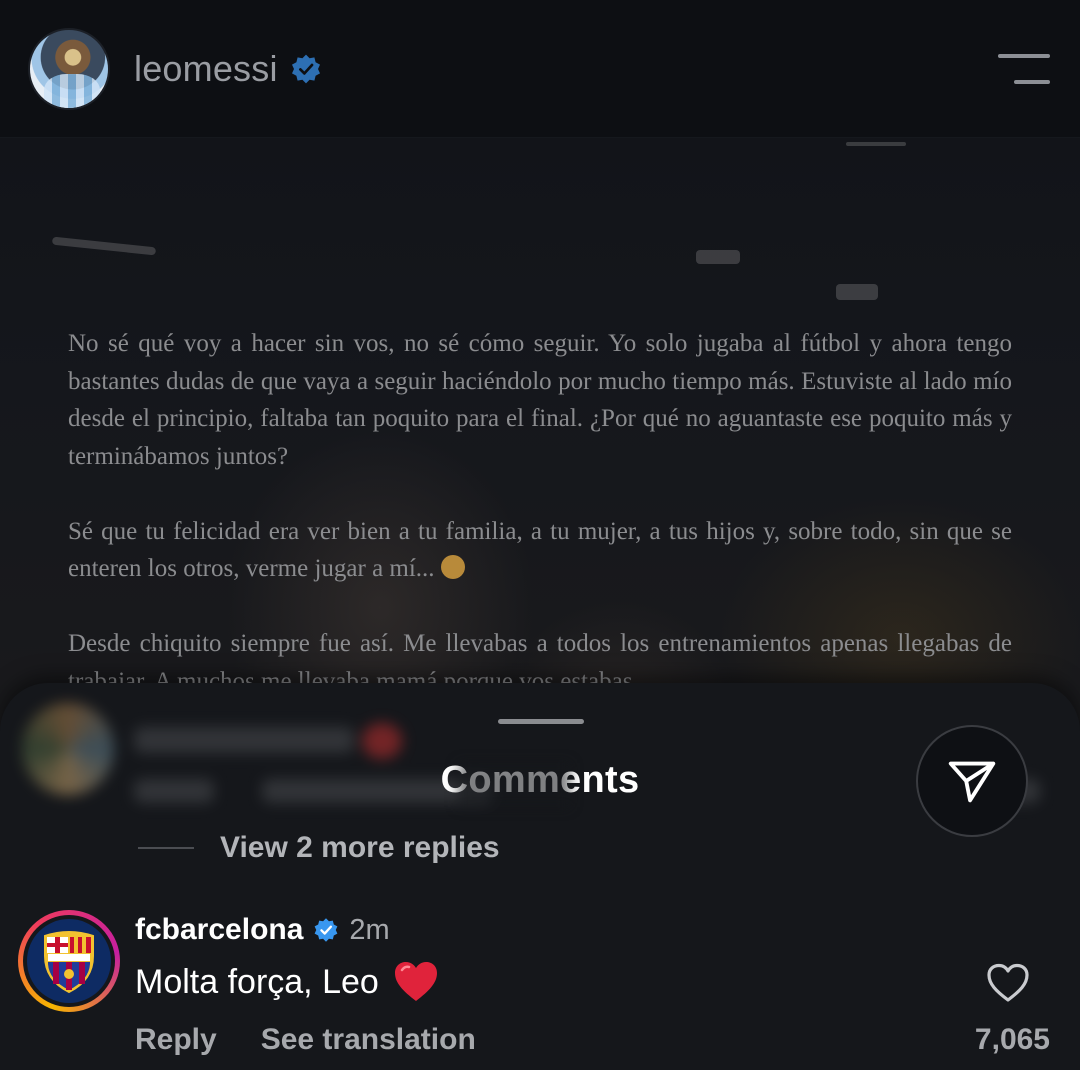 The image size is (1080, 1070). I want to click on fcb-crest-icon, so click(69, 961).